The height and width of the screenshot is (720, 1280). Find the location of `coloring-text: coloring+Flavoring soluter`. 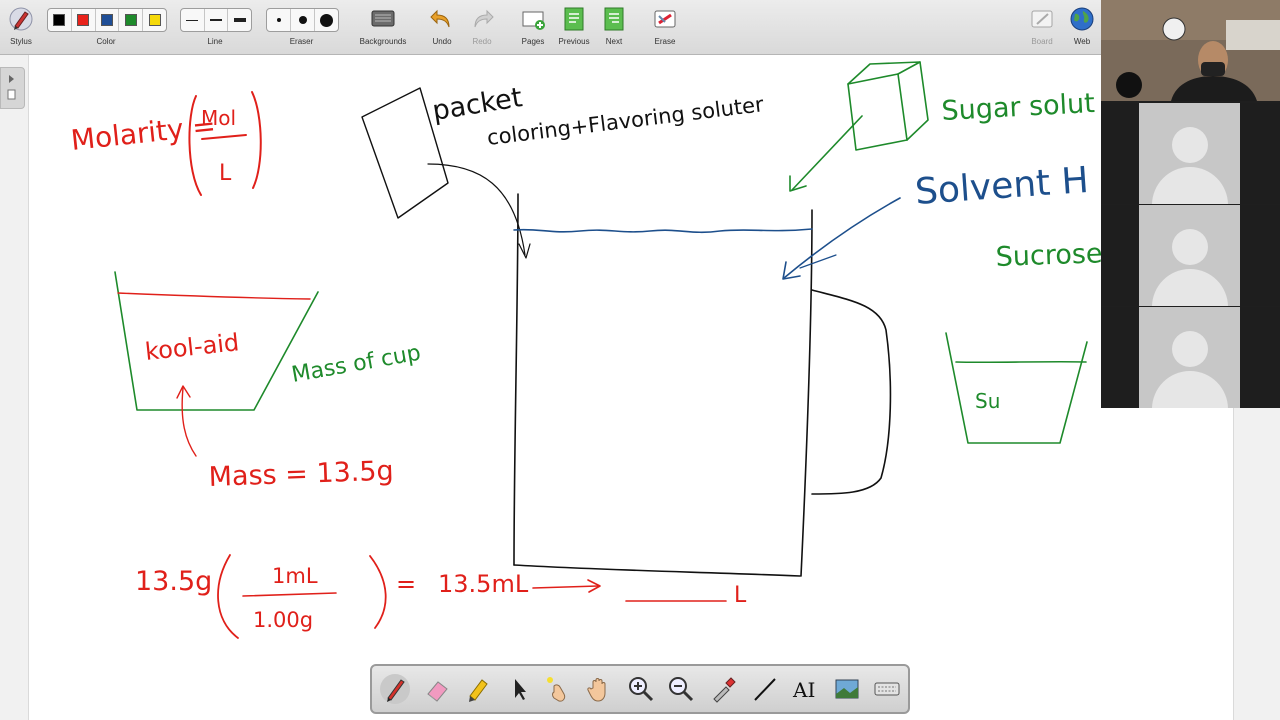

coloring-text: coloring+Flavoring soluter is located at coordinates (626, 121).